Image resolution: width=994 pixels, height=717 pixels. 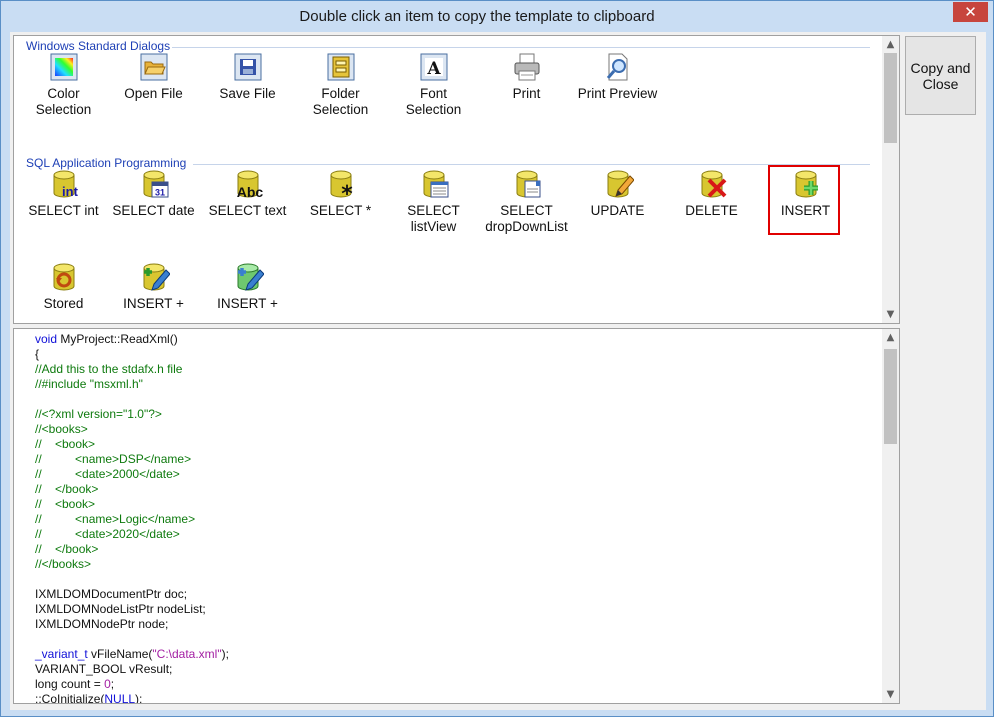 I want to click on item-label: SELECT dropDownList, so click(x=526, y=218).